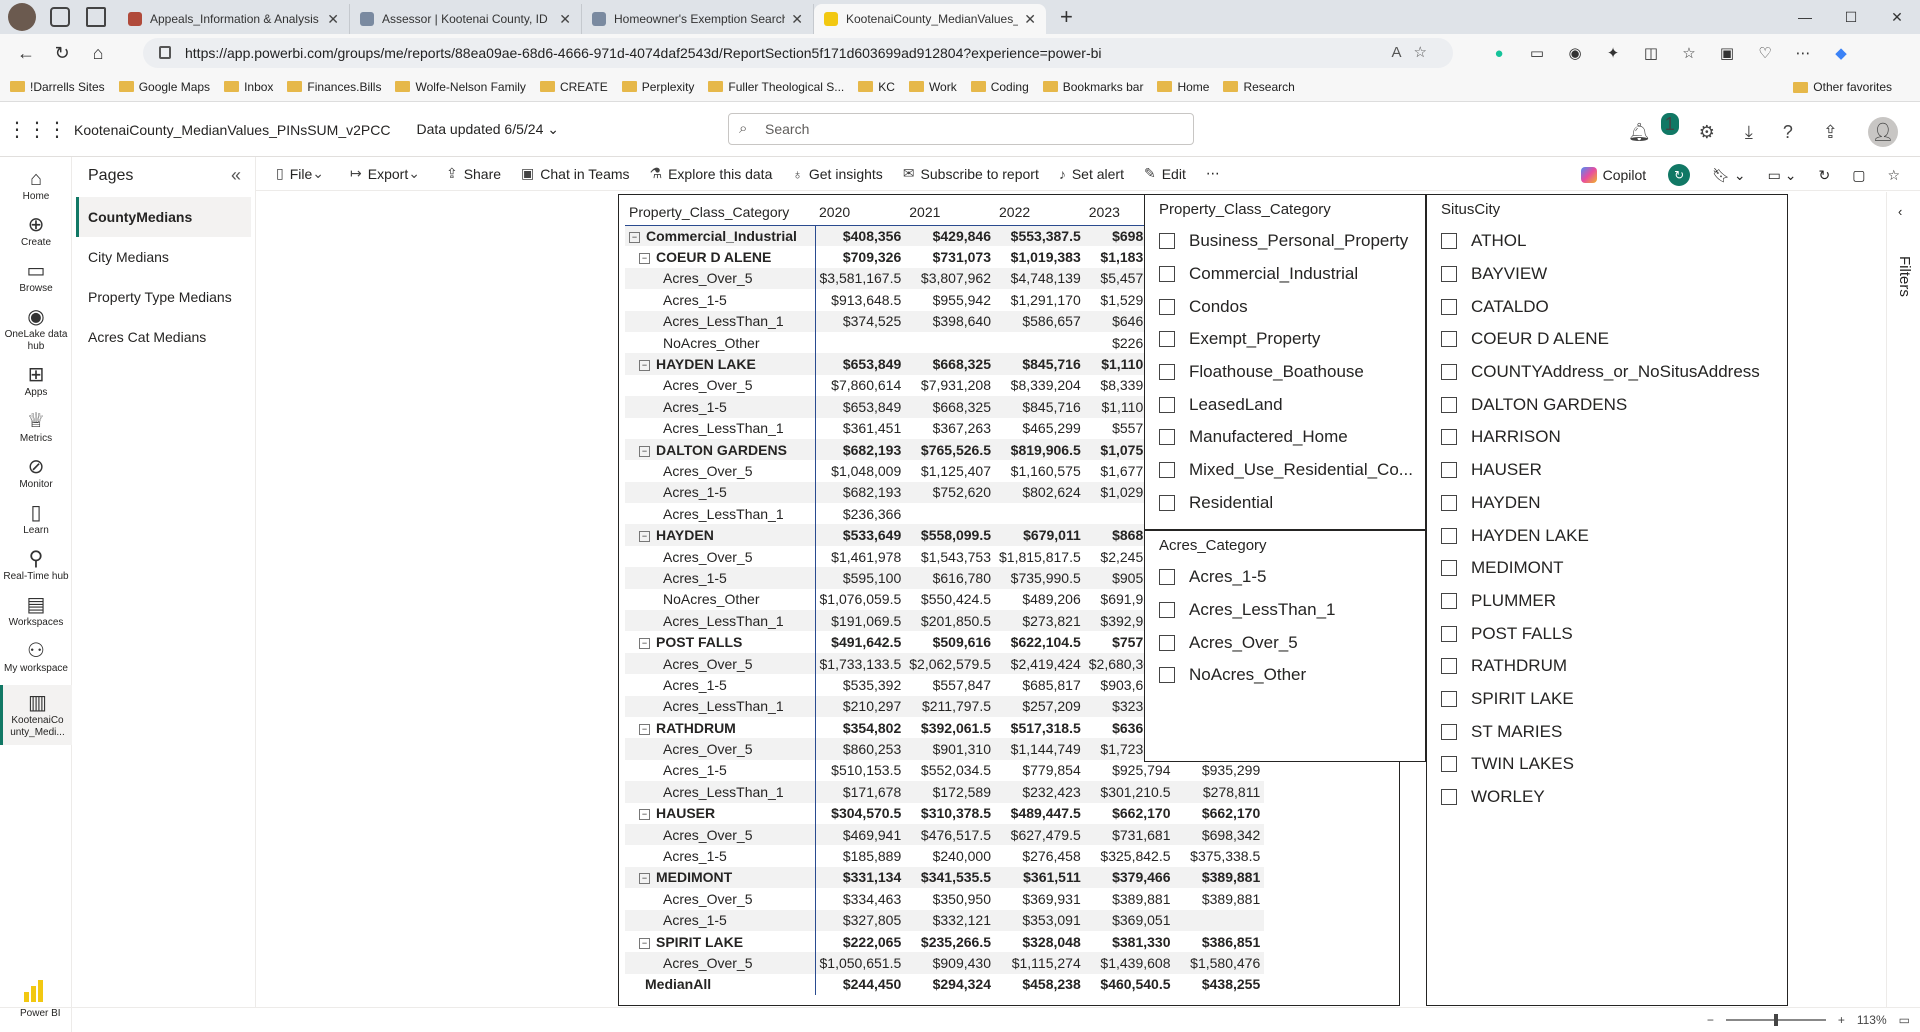 The image size is (1920, 1032). I want to click on search-input: ⌕ Search, so click(961, 129).